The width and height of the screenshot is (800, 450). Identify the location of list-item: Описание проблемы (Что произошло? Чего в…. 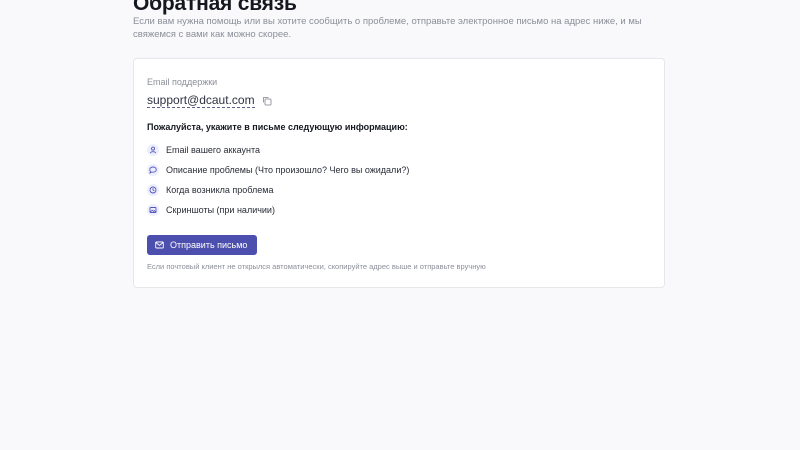
(278, 170).